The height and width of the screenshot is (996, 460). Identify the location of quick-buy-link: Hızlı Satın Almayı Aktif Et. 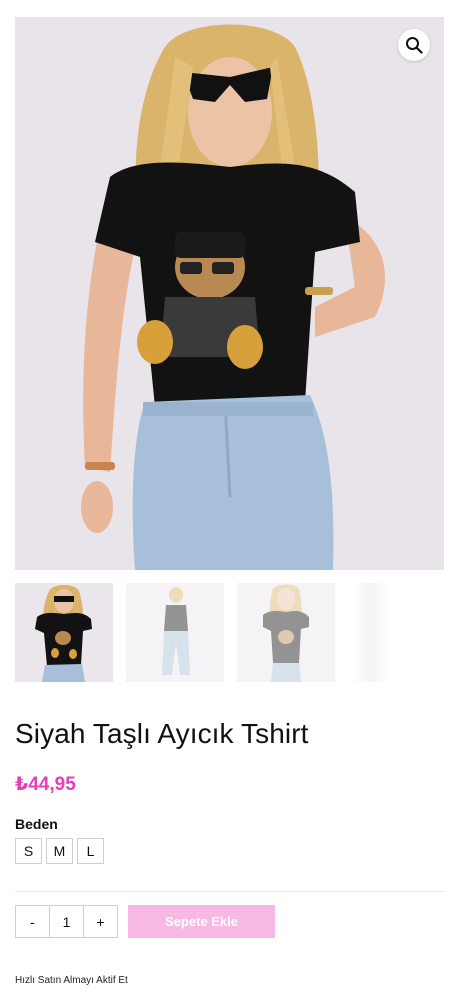
(71, 980).